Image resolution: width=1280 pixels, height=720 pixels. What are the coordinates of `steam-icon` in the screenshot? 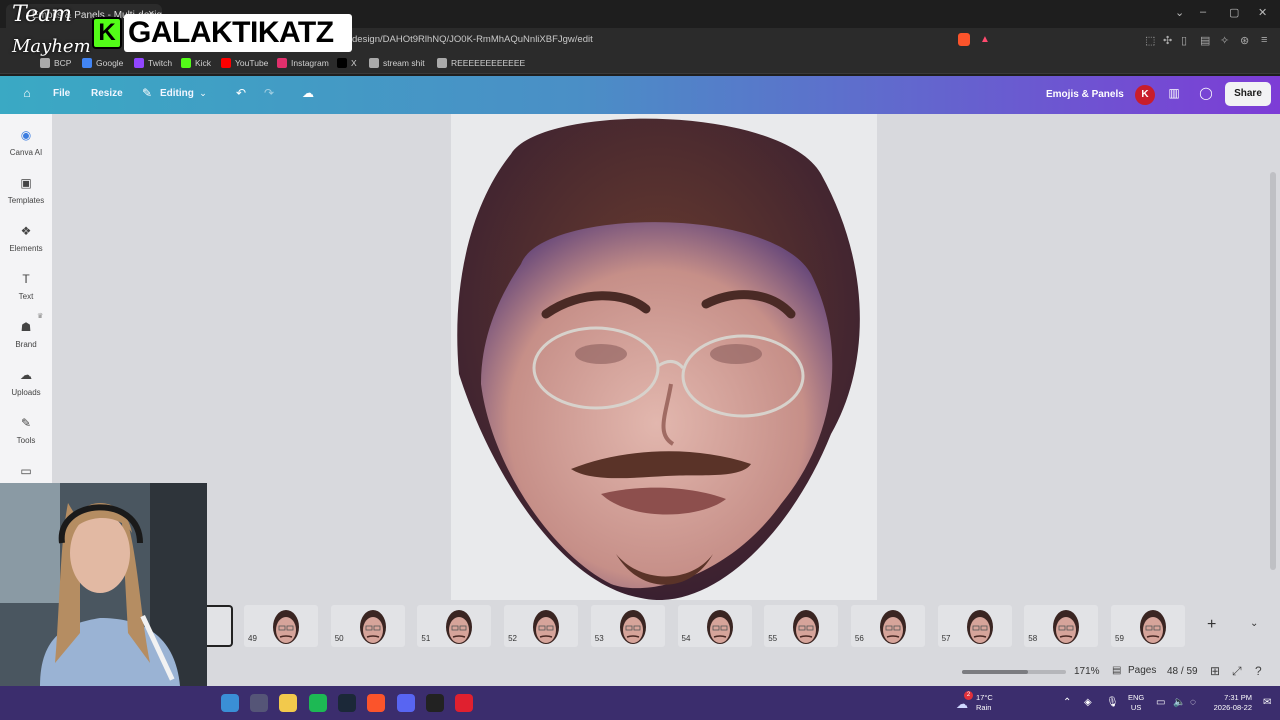 It's located at (347, 703).